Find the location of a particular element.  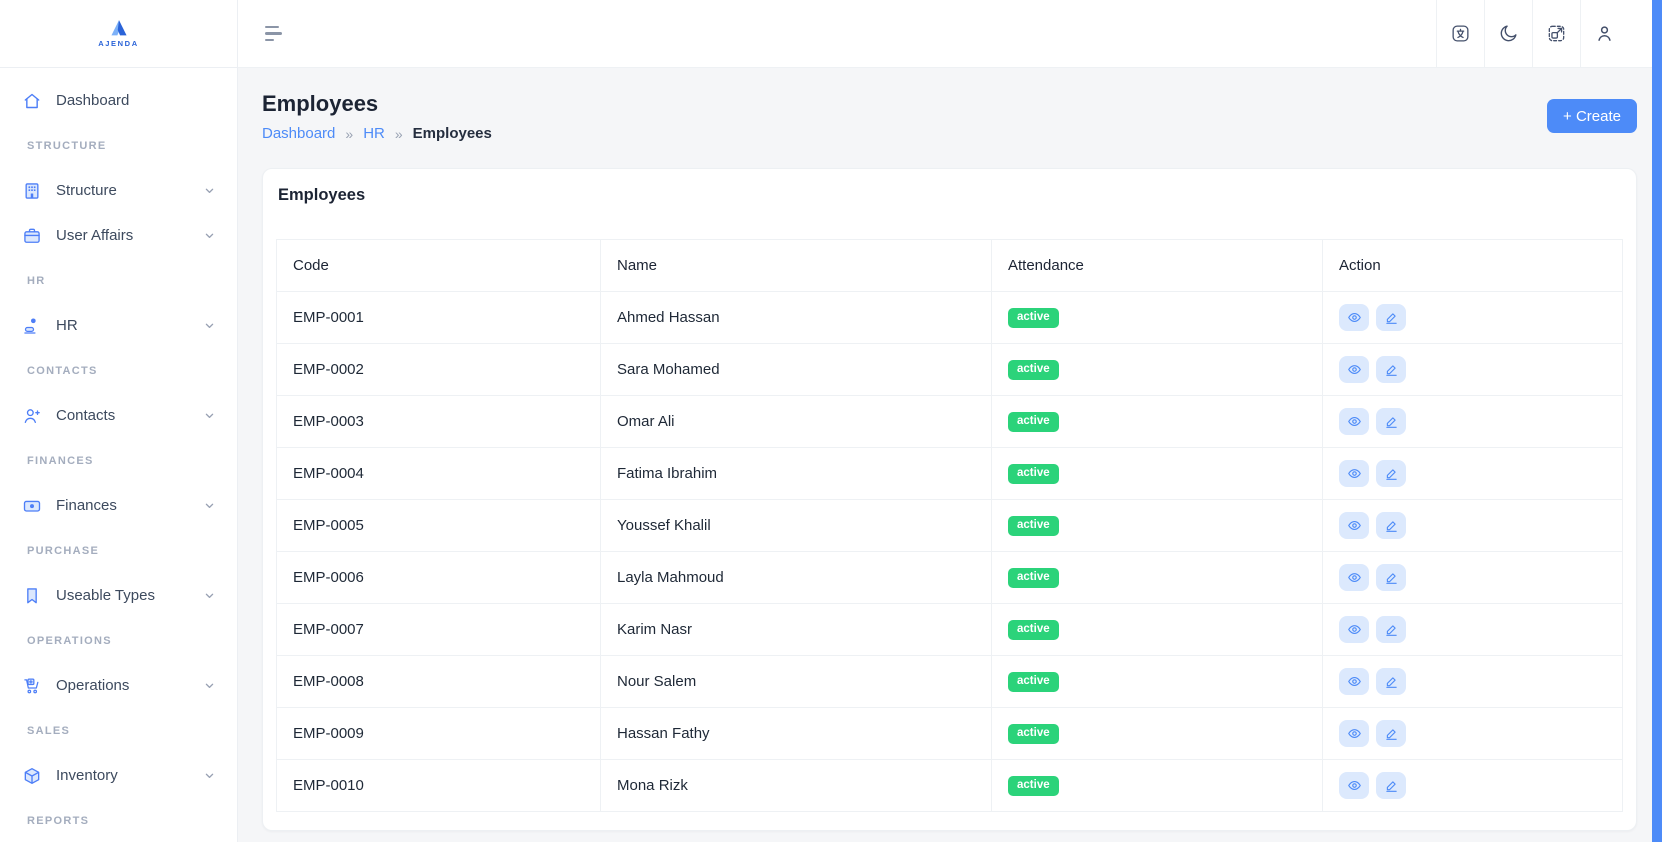

cell-name: Karim Nasr is located at coordinates (796, 629).